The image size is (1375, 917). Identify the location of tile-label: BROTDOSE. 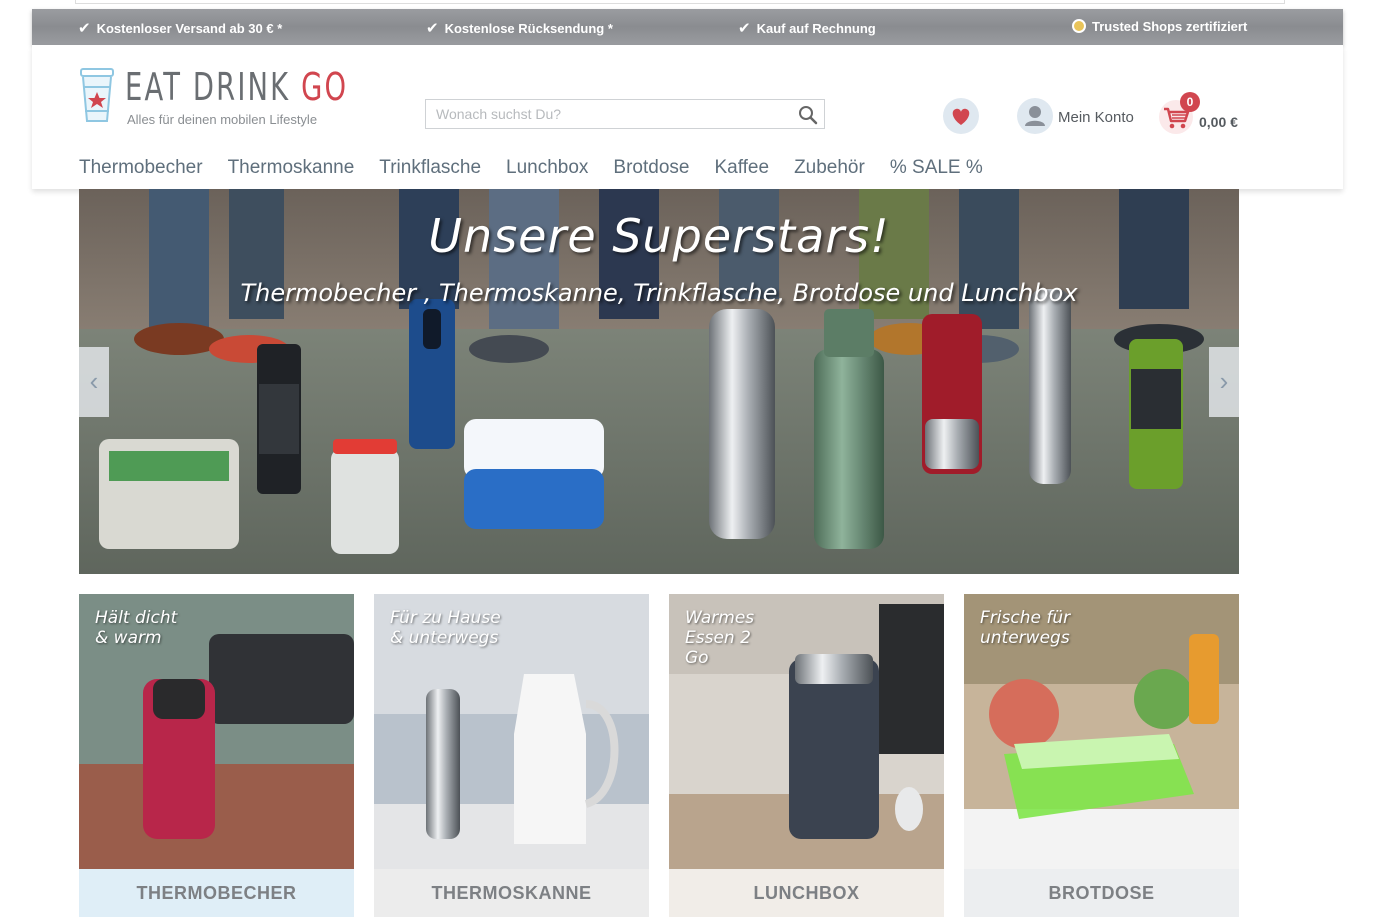
(1101, 893).